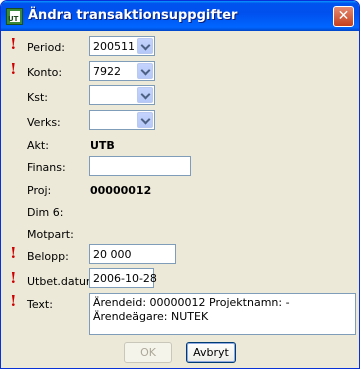 The height and width of the screenshot is (369, 360). I want to click on utbet-datum-value: 2006-10-28, so click(125, 278).